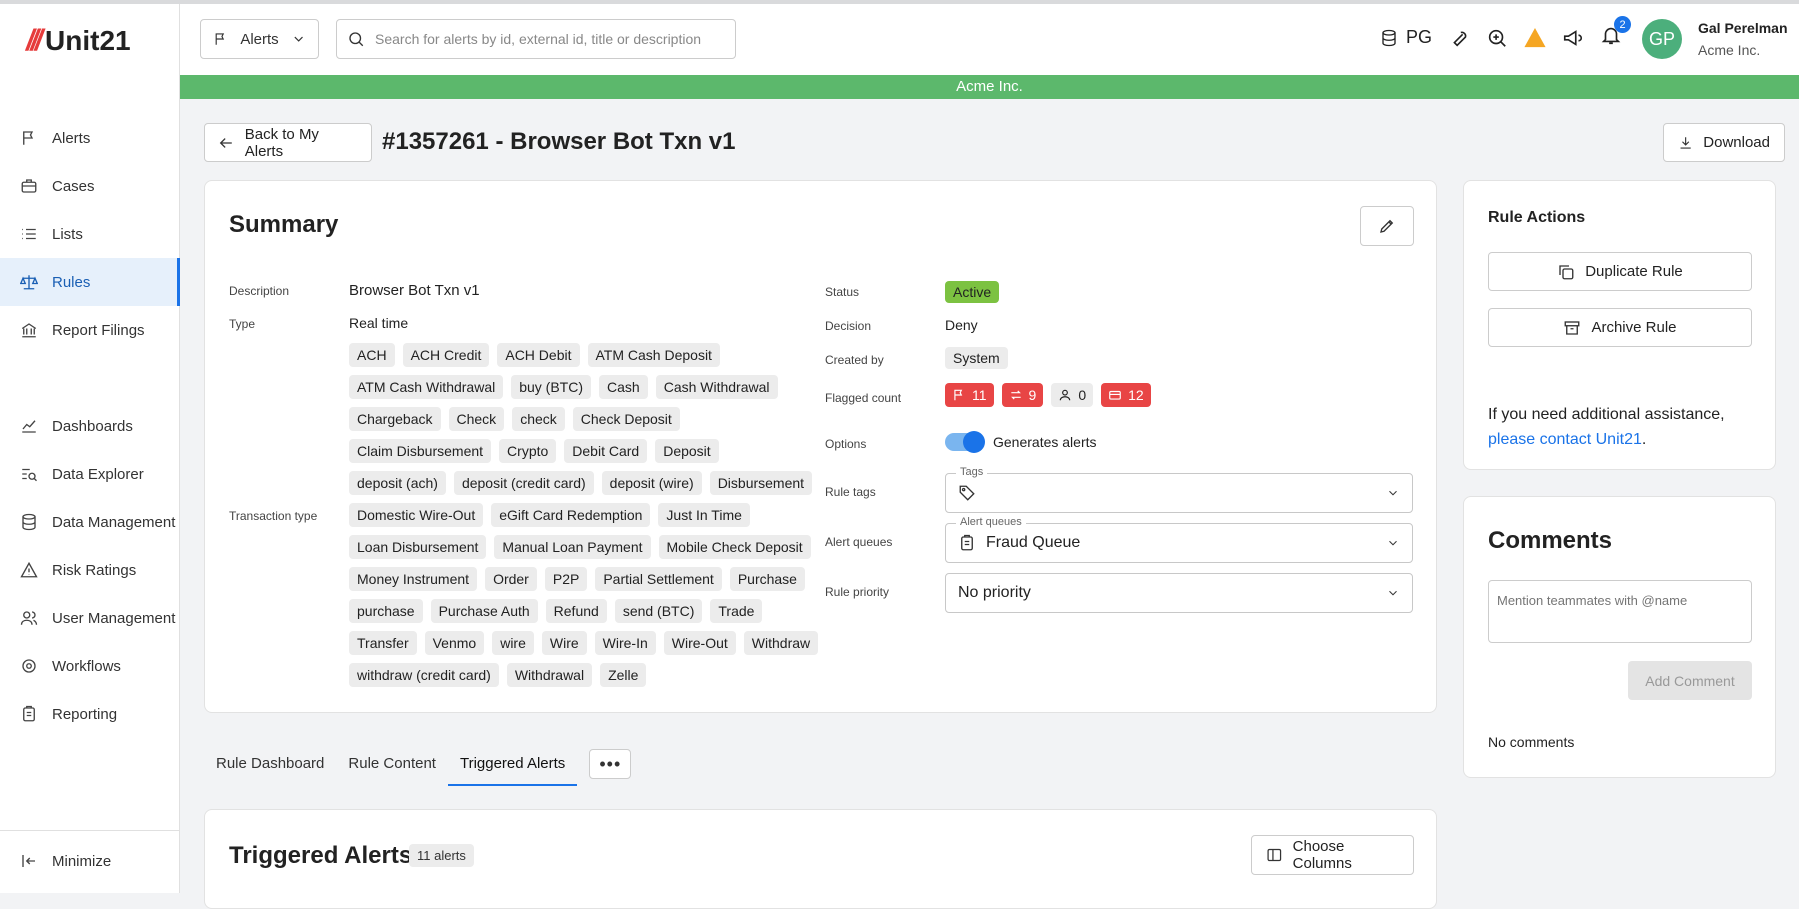 The image size is (1799, 909). Describe the element at coordinates (512, 764) in the screenshot. I see `tab-triggered-alerts: Triggered Alerts` at that location.